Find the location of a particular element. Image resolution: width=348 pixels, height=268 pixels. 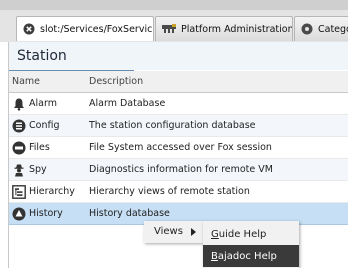

menu-item-guide-help: Guide Help is located at coordinates (251, 234).